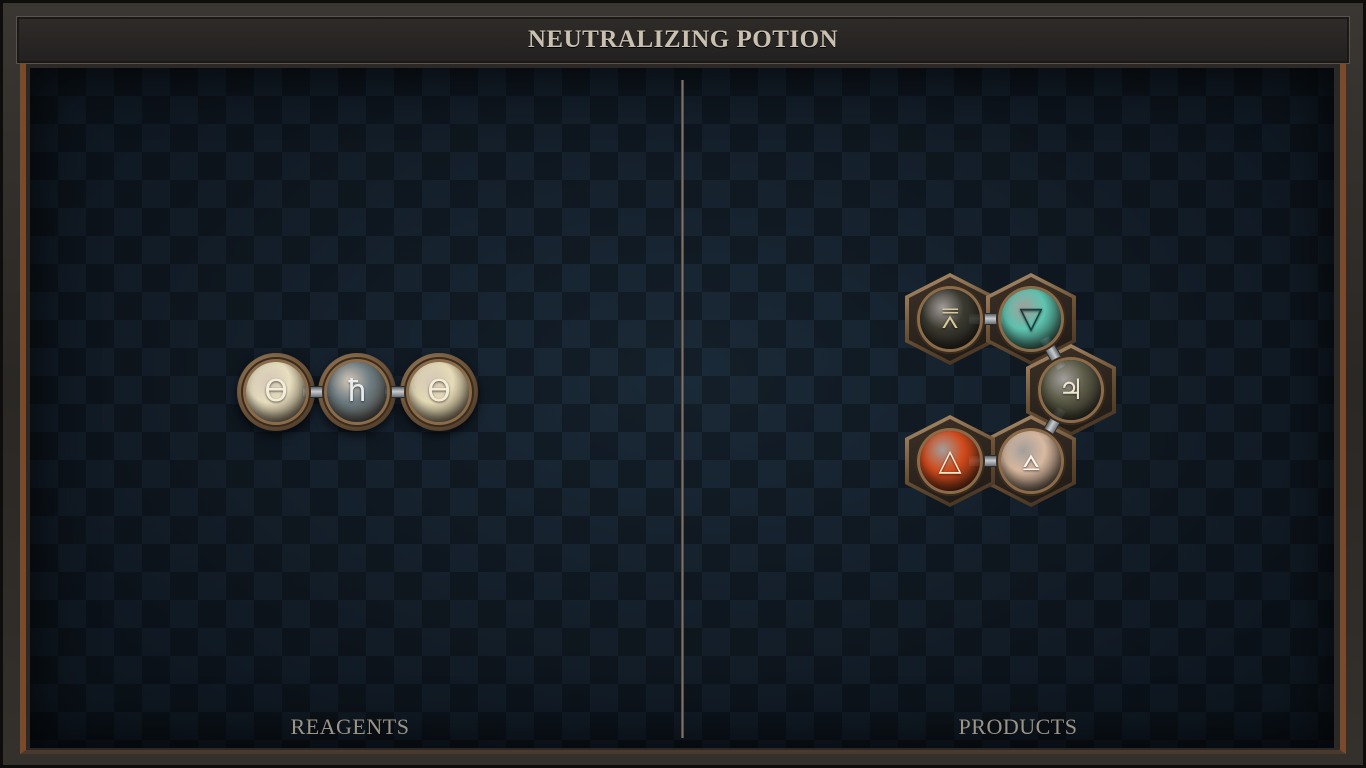 This screenshot has width=1366, height=768. What do you see at coordinates (350, 726) in the screenshot?
I see `reagents-label: REAGENTS` at bounding box center [350, 726].